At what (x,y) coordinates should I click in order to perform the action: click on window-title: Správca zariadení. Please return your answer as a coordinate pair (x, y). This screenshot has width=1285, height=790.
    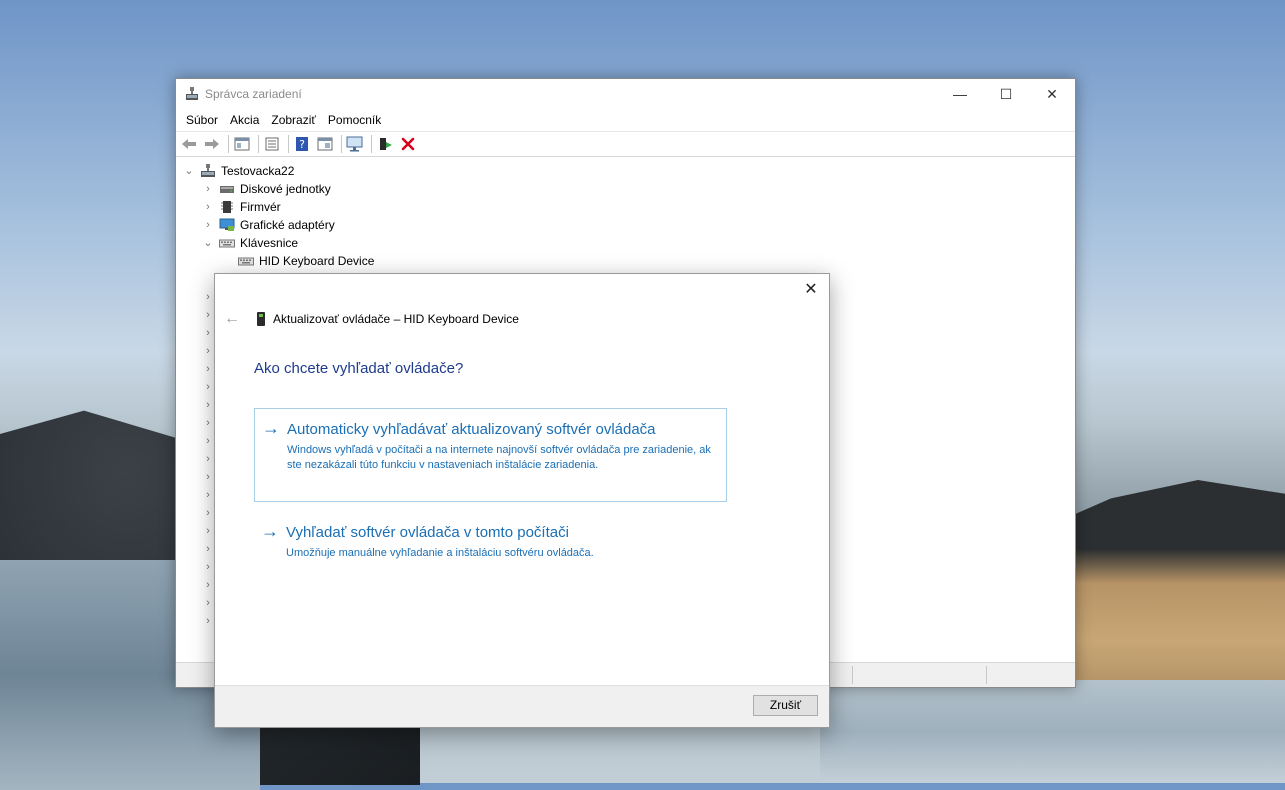
    Looking at the image, I should click on (253, 94).